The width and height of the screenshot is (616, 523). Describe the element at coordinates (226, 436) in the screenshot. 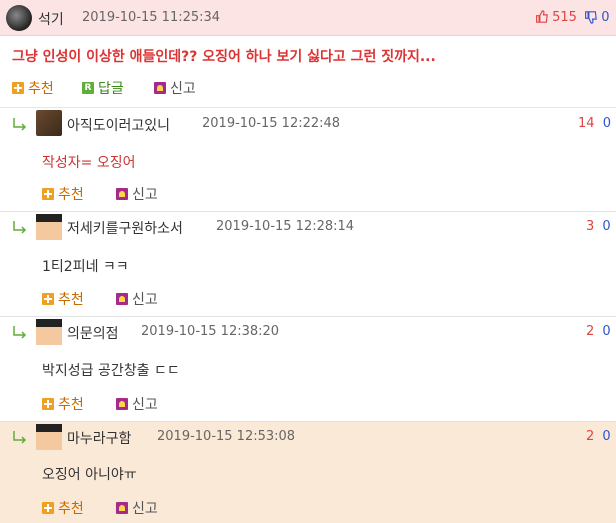

I see `reply-date: 2019-10-15 12:53:08` at that location.